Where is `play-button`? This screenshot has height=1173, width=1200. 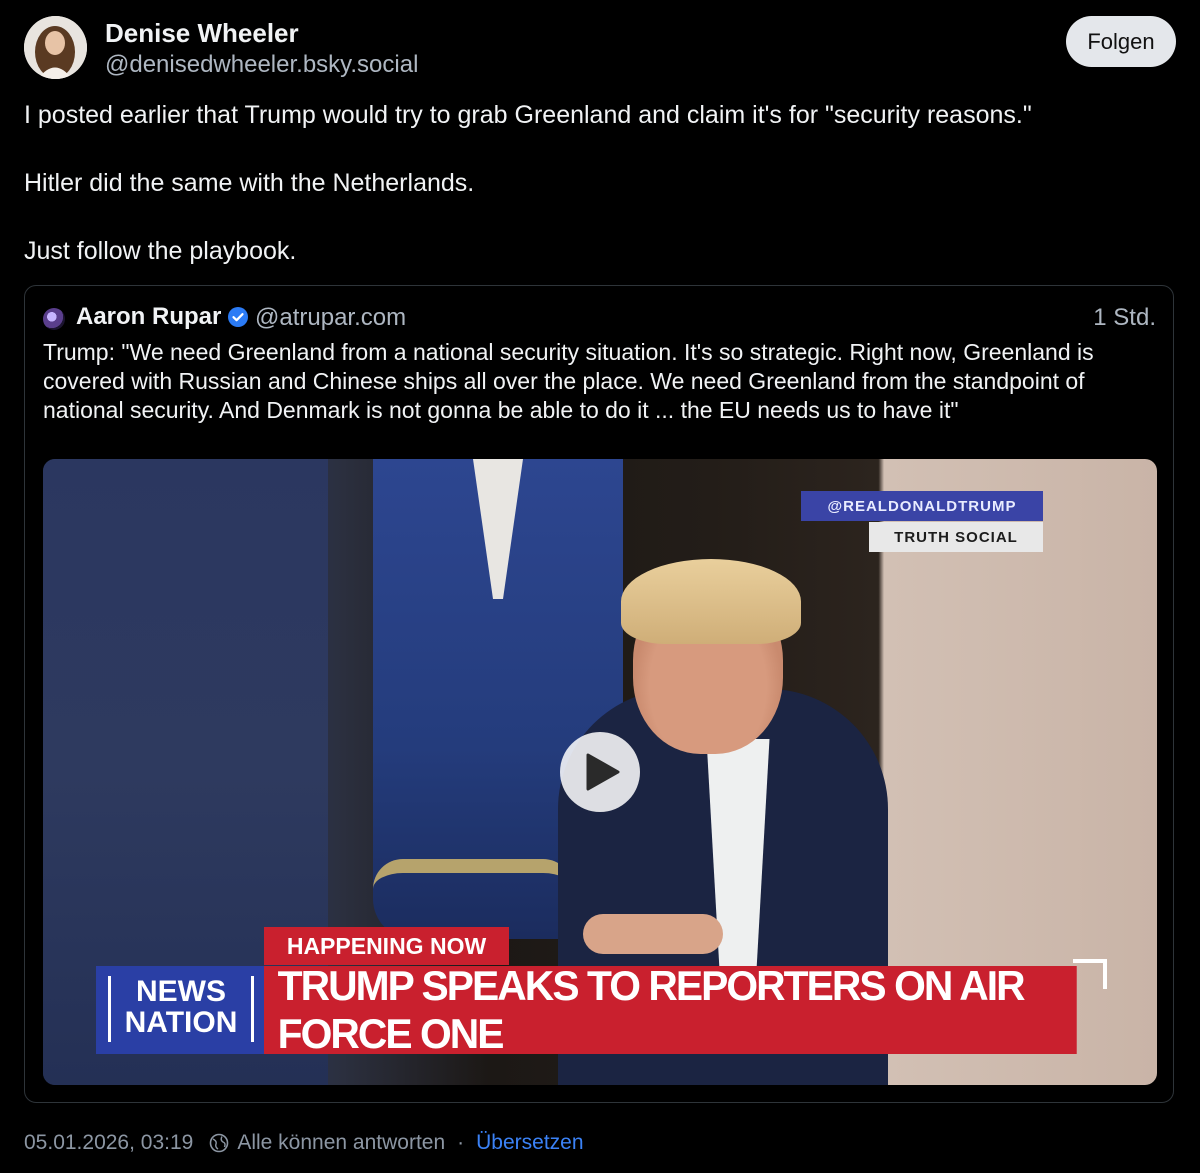
play-button is located at coordinates (600, 772).